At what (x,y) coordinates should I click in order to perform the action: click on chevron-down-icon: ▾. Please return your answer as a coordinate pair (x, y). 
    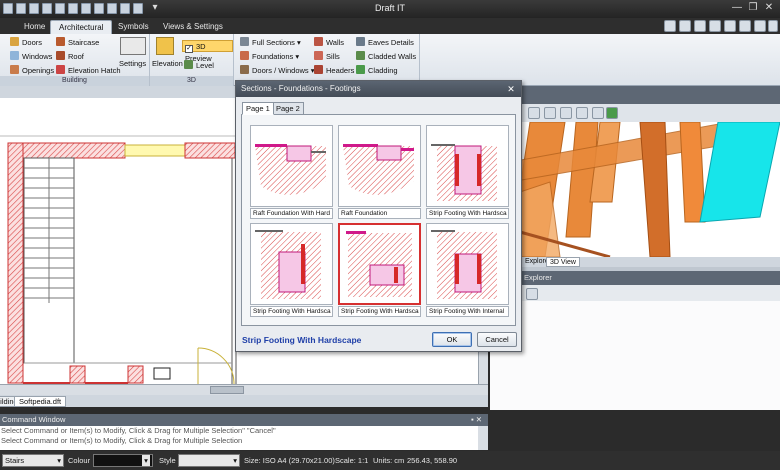
    Looking at the image, I should click on (146, 460).